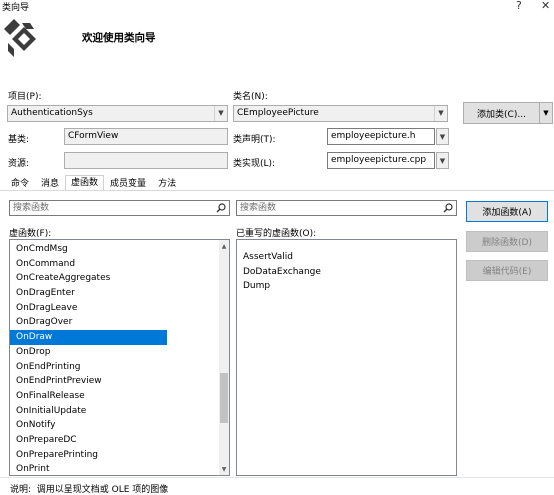 The image size is (554, 495). What do you see at coordinates (117, 113) in the screenshot?
I see `project-combo: AuthenticationSys ▼` at bounding box center [117, 113].